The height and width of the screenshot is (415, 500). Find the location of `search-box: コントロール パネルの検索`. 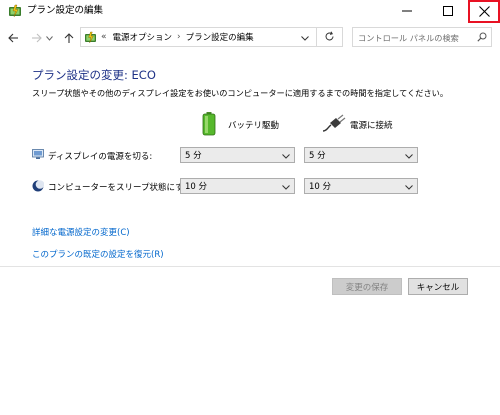

search-box: コントロール パネルの検索 is located at coordinates (422, 37).